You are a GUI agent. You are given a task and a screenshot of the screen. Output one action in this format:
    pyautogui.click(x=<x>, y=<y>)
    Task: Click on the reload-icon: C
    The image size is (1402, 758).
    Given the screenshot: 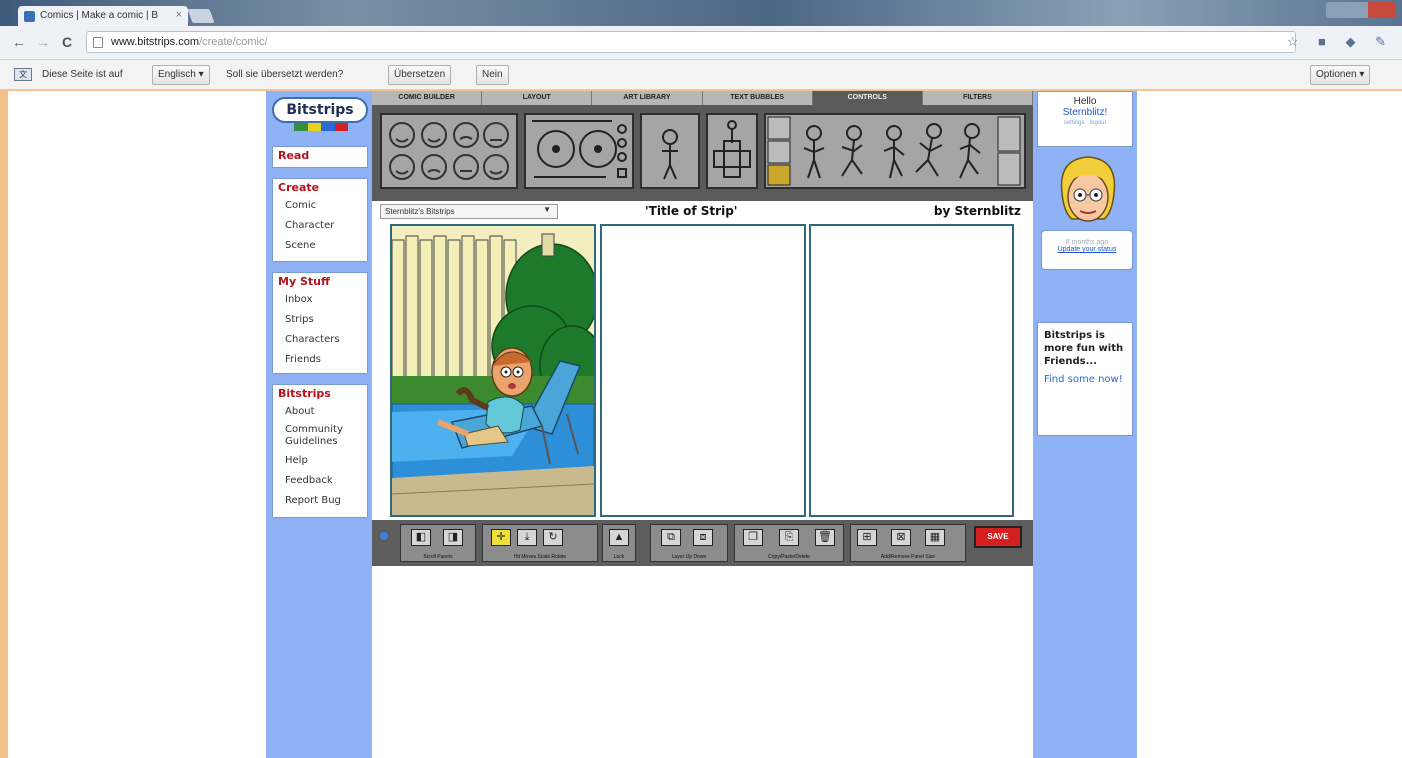 What is the action you would take?
    pyautogui.click(x=67, y=42)
    